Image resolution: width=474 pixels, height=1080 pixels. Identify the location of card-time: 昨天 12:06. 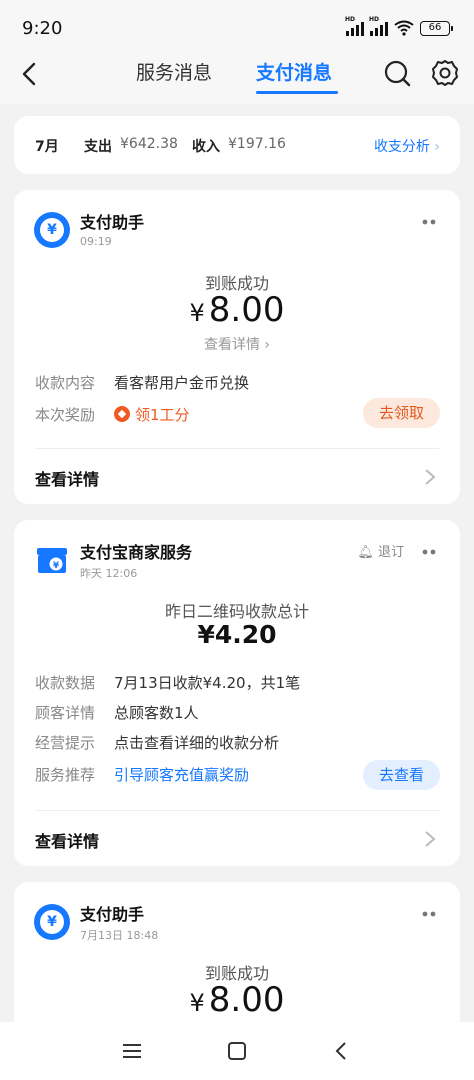
(109, 573).